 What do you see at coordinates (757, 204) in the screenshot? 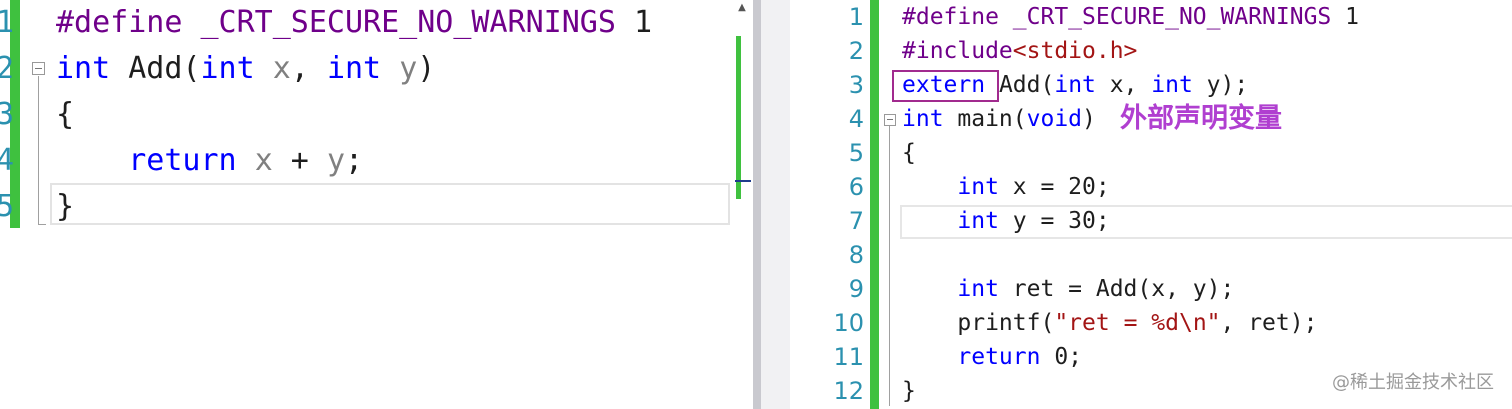
I see `editor-splitter` at bounding box center [757, 204].